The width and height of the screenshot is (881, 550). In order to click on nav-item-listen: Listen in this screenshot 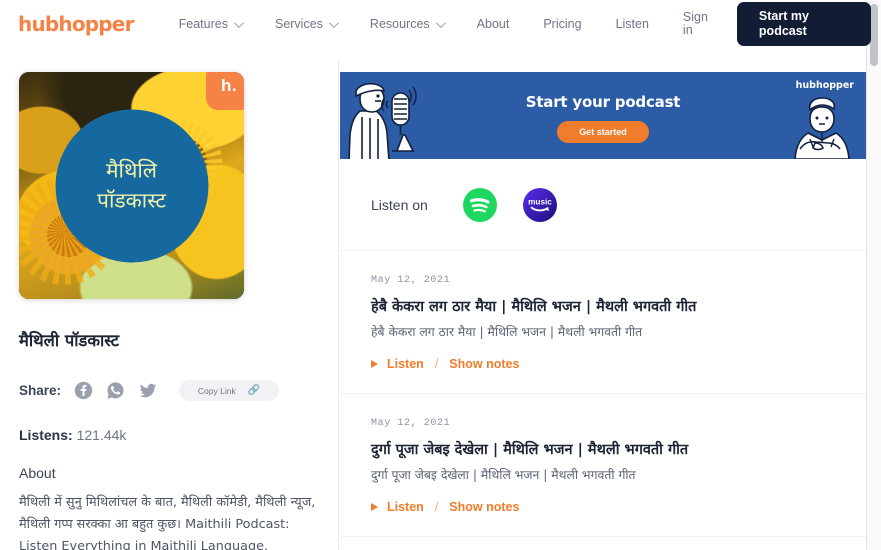, I will do `click(632, 24)`.